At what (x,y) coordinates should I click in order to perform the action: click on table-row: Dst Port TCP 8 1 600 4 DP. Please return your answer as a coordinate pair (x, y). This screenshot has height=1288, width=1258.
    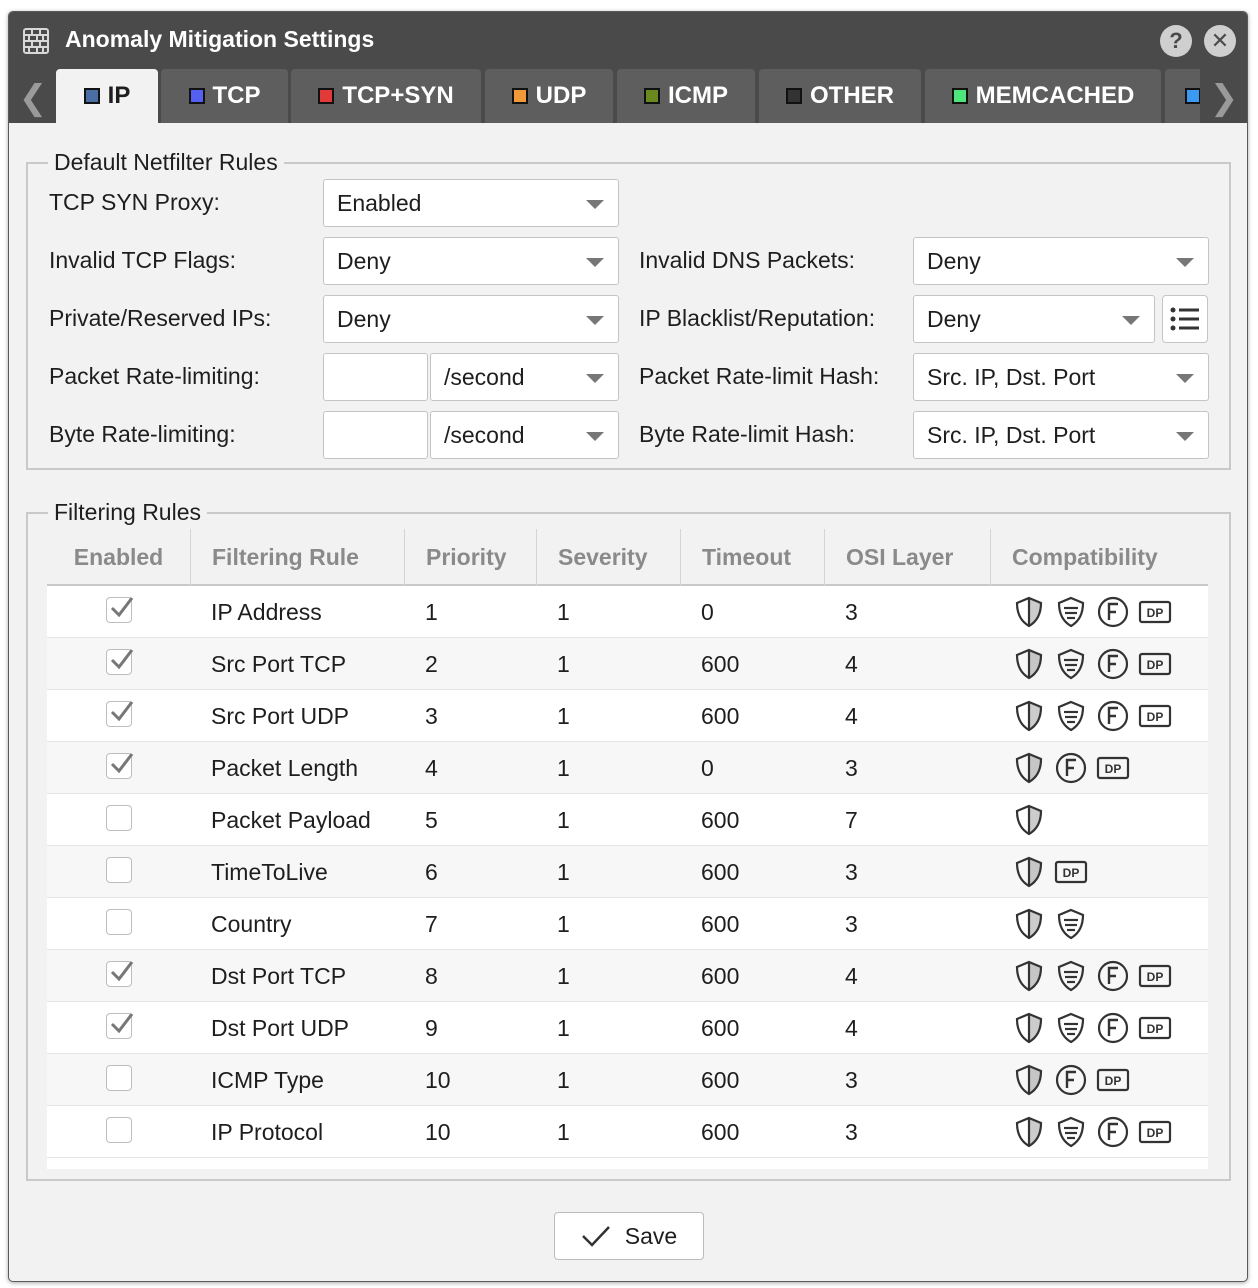
    Looking at the image, I should click on (627, 976).